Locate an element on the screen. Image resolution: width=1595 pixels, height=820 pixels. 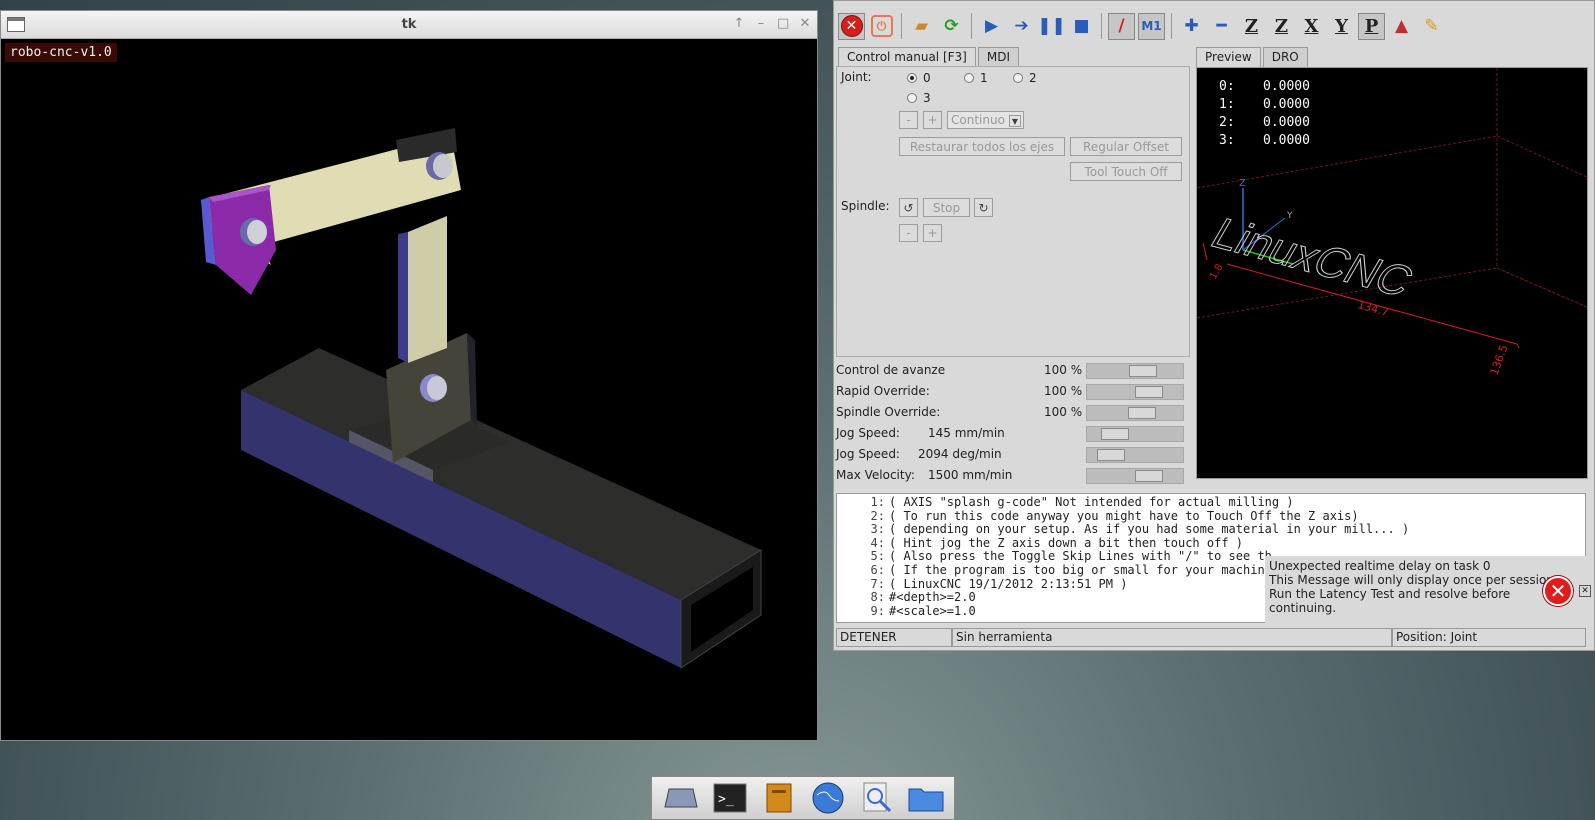
step-button: ➔ is located at coordinates (1021, 26).